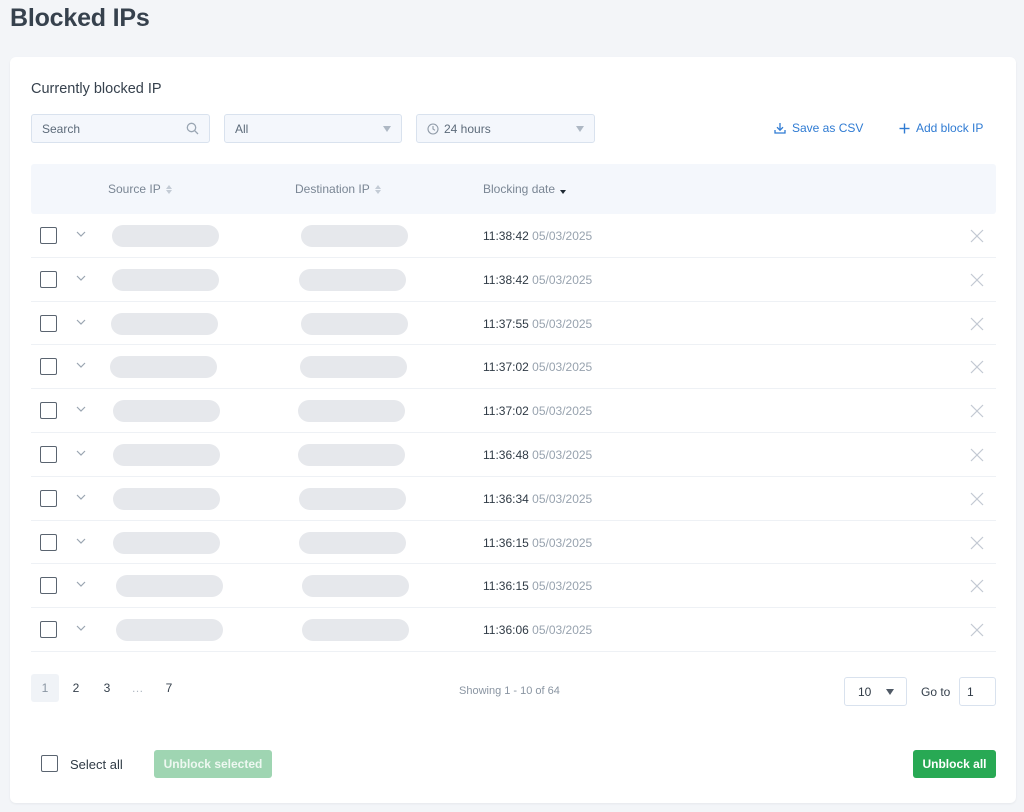  Describe the element at coordinates (169, 688) in the screenshot. I see `page-button-last: 7` at that location.